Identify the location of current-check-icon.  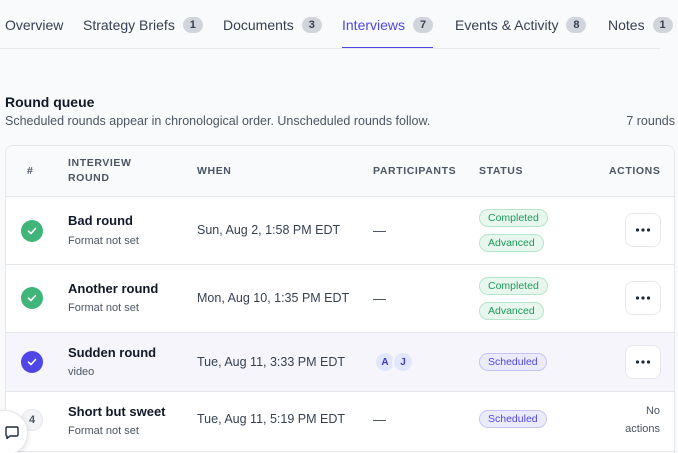
(32, 362).